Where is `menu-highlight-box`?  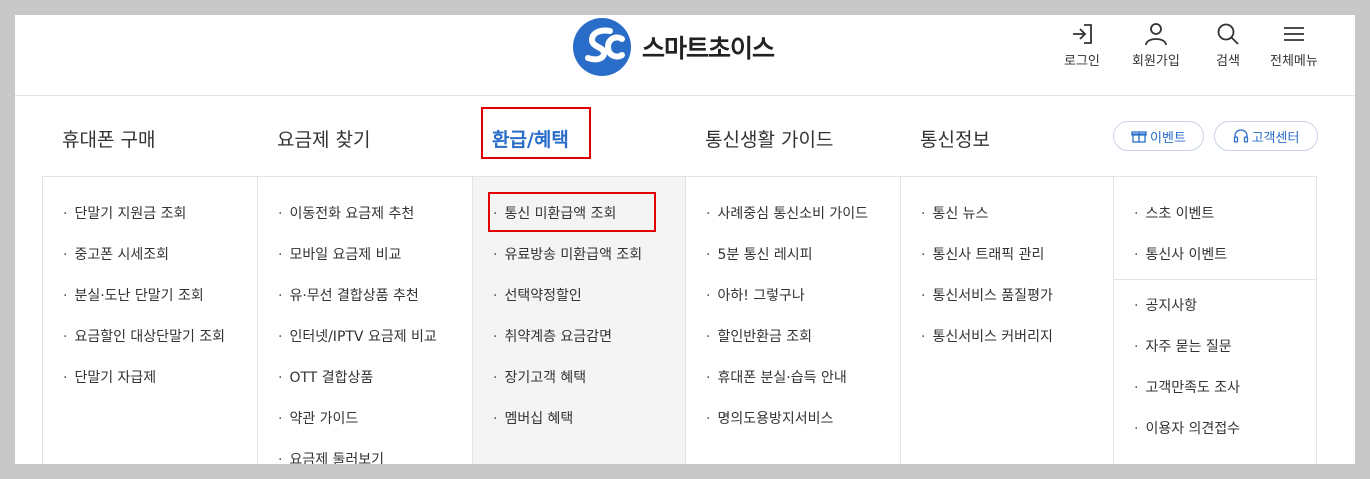 menu-highlight-box is located at coordinates (572, 212).